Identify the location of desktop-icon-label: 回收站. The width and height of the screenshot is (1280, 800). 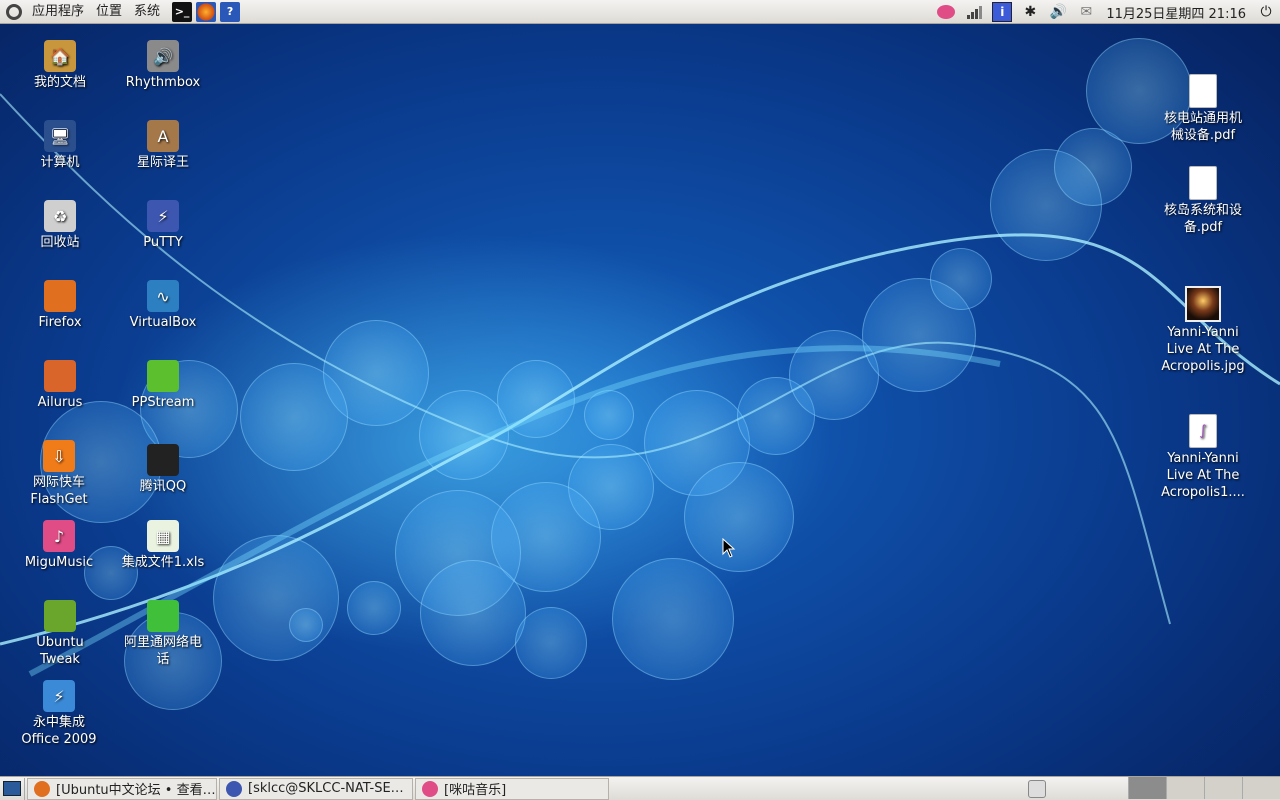
(60, 242).